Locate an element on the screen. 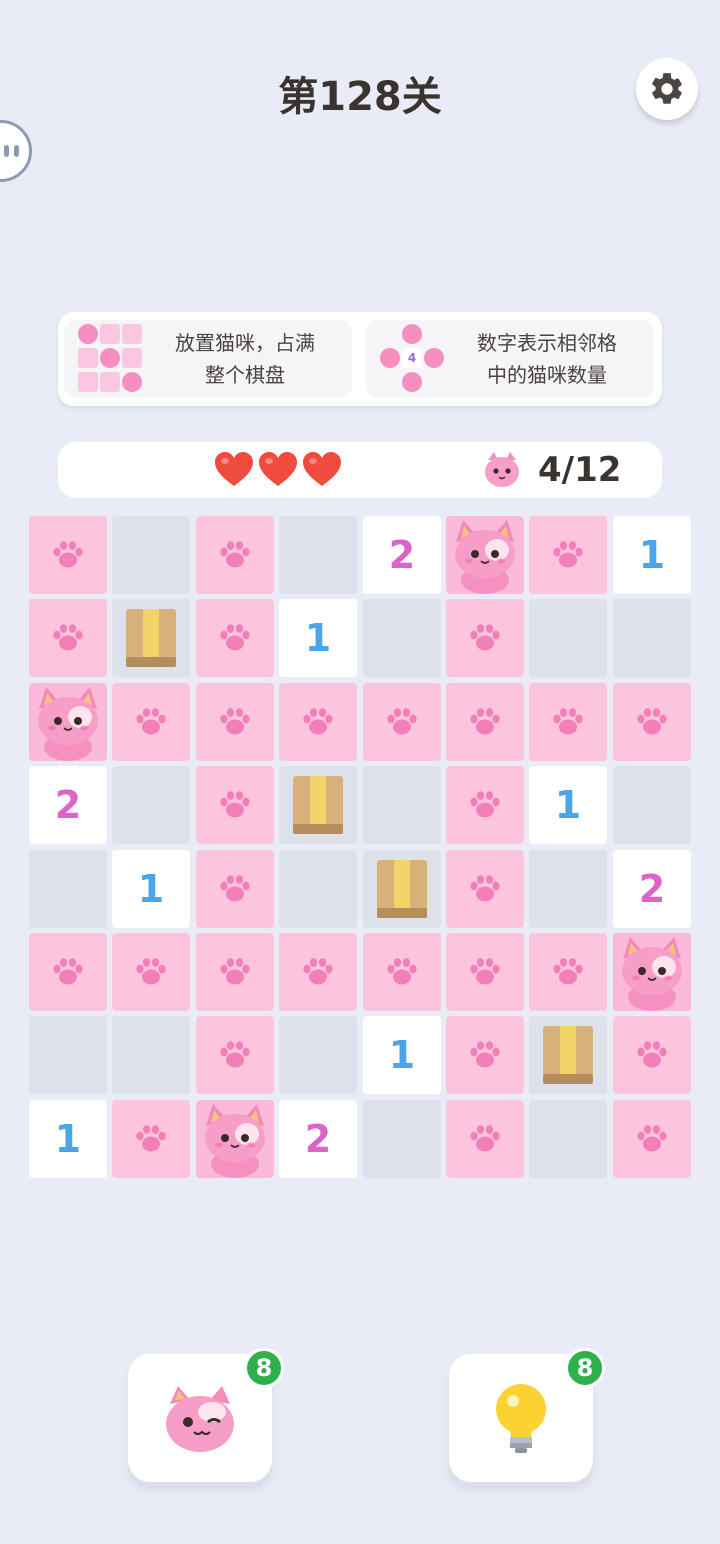  rule-text: 数字表示相邻格 中的猫咪数量 is located at coordinates (547, 359).